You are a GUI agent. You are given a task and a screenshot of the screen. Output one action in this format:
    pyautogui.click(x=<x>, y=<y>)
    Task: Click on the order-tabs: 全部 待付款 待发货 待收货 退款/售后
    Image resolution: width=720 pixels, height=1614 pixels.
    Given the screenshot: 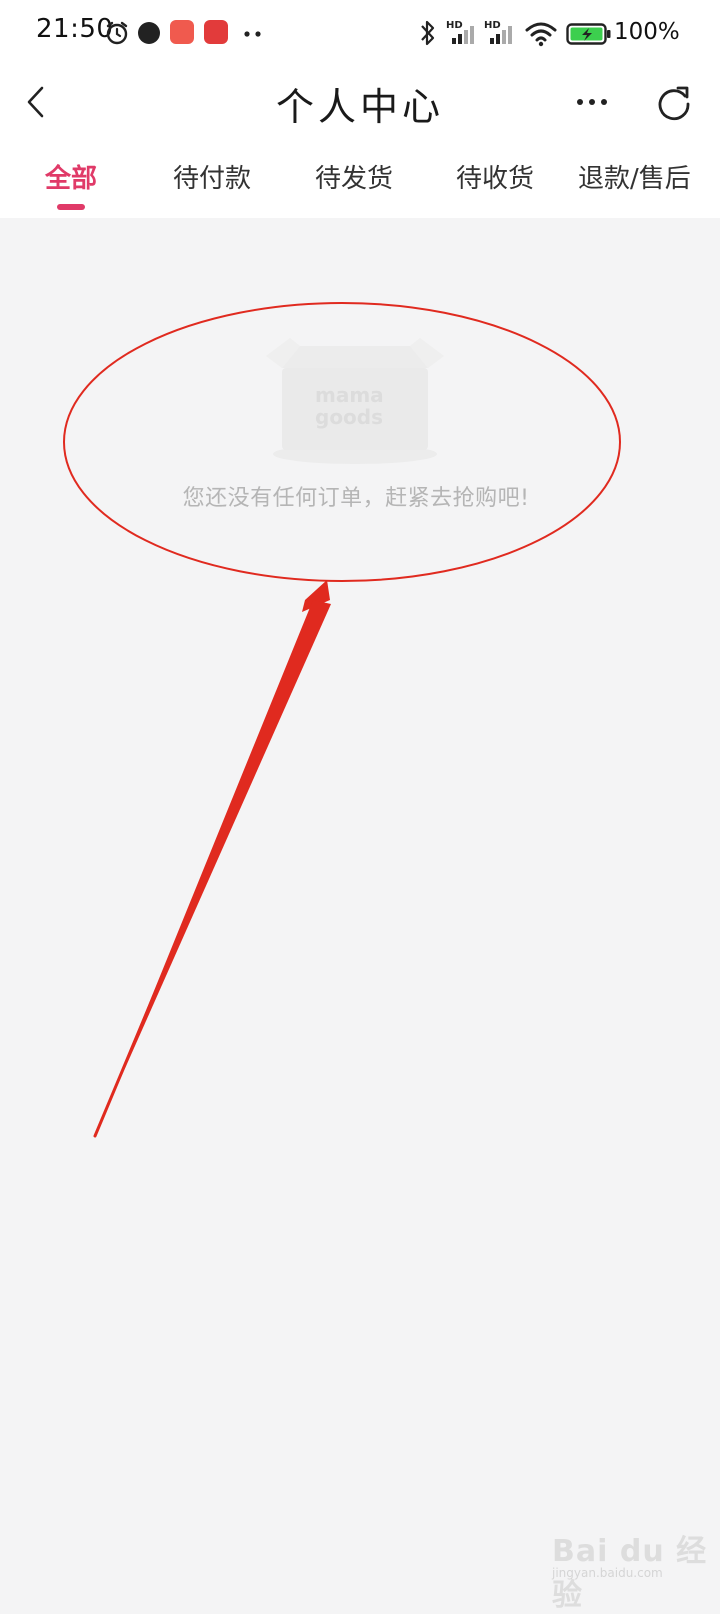 What is the action you would take?
    pyautogui.click(x=360, y=177)
    